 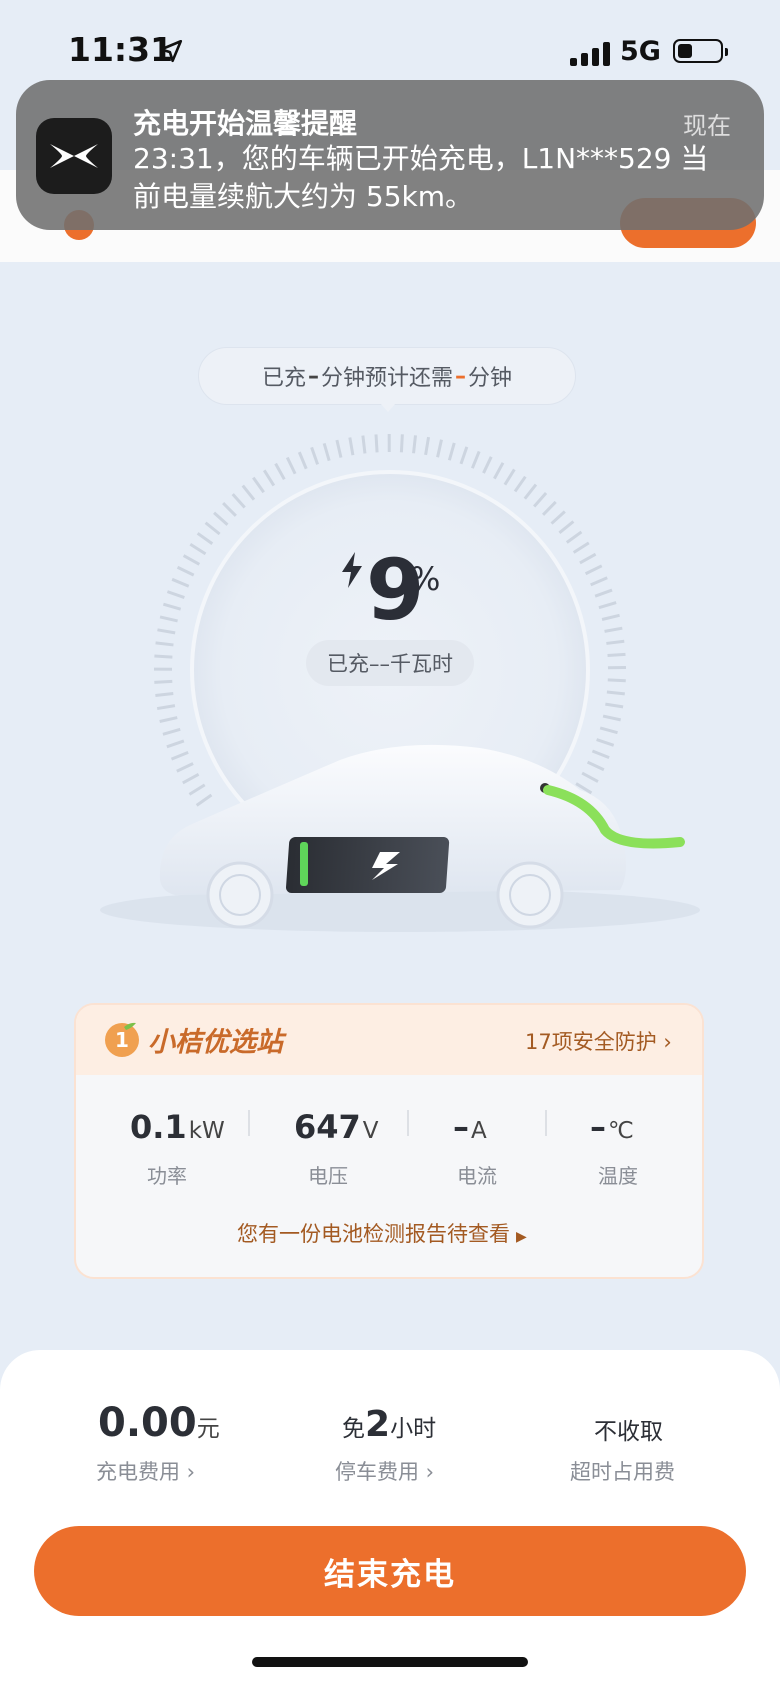 What do you see at coordinates (245, 123) in the screenshot?
I see `notification-title: 充电开始温馨提醒` at bounding box center [245, 123].